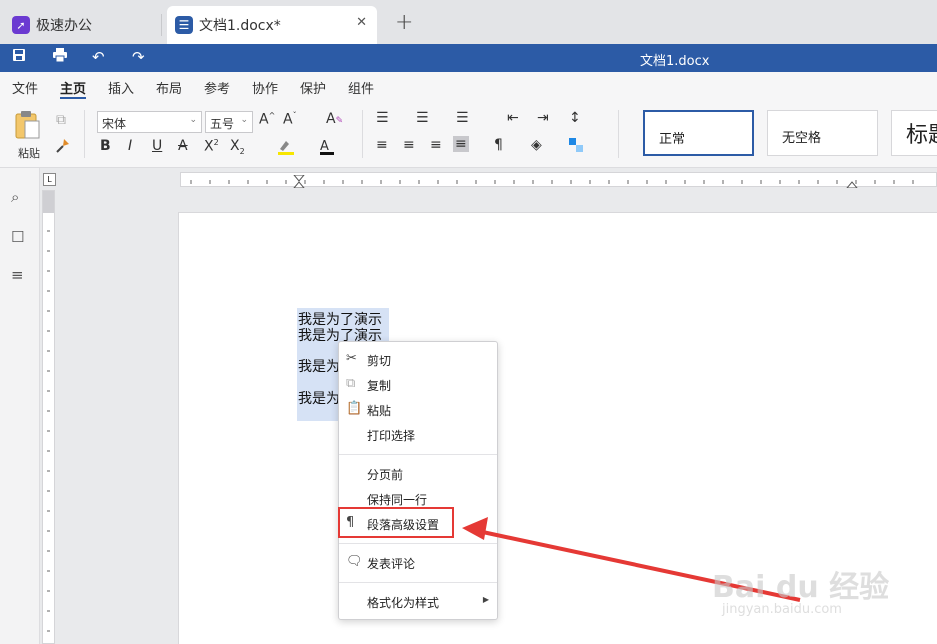  What do you see at coordinates (265, 87) in the screenshot?
I see `menu-collaborate: 协作` at bounding box center [265, 87].